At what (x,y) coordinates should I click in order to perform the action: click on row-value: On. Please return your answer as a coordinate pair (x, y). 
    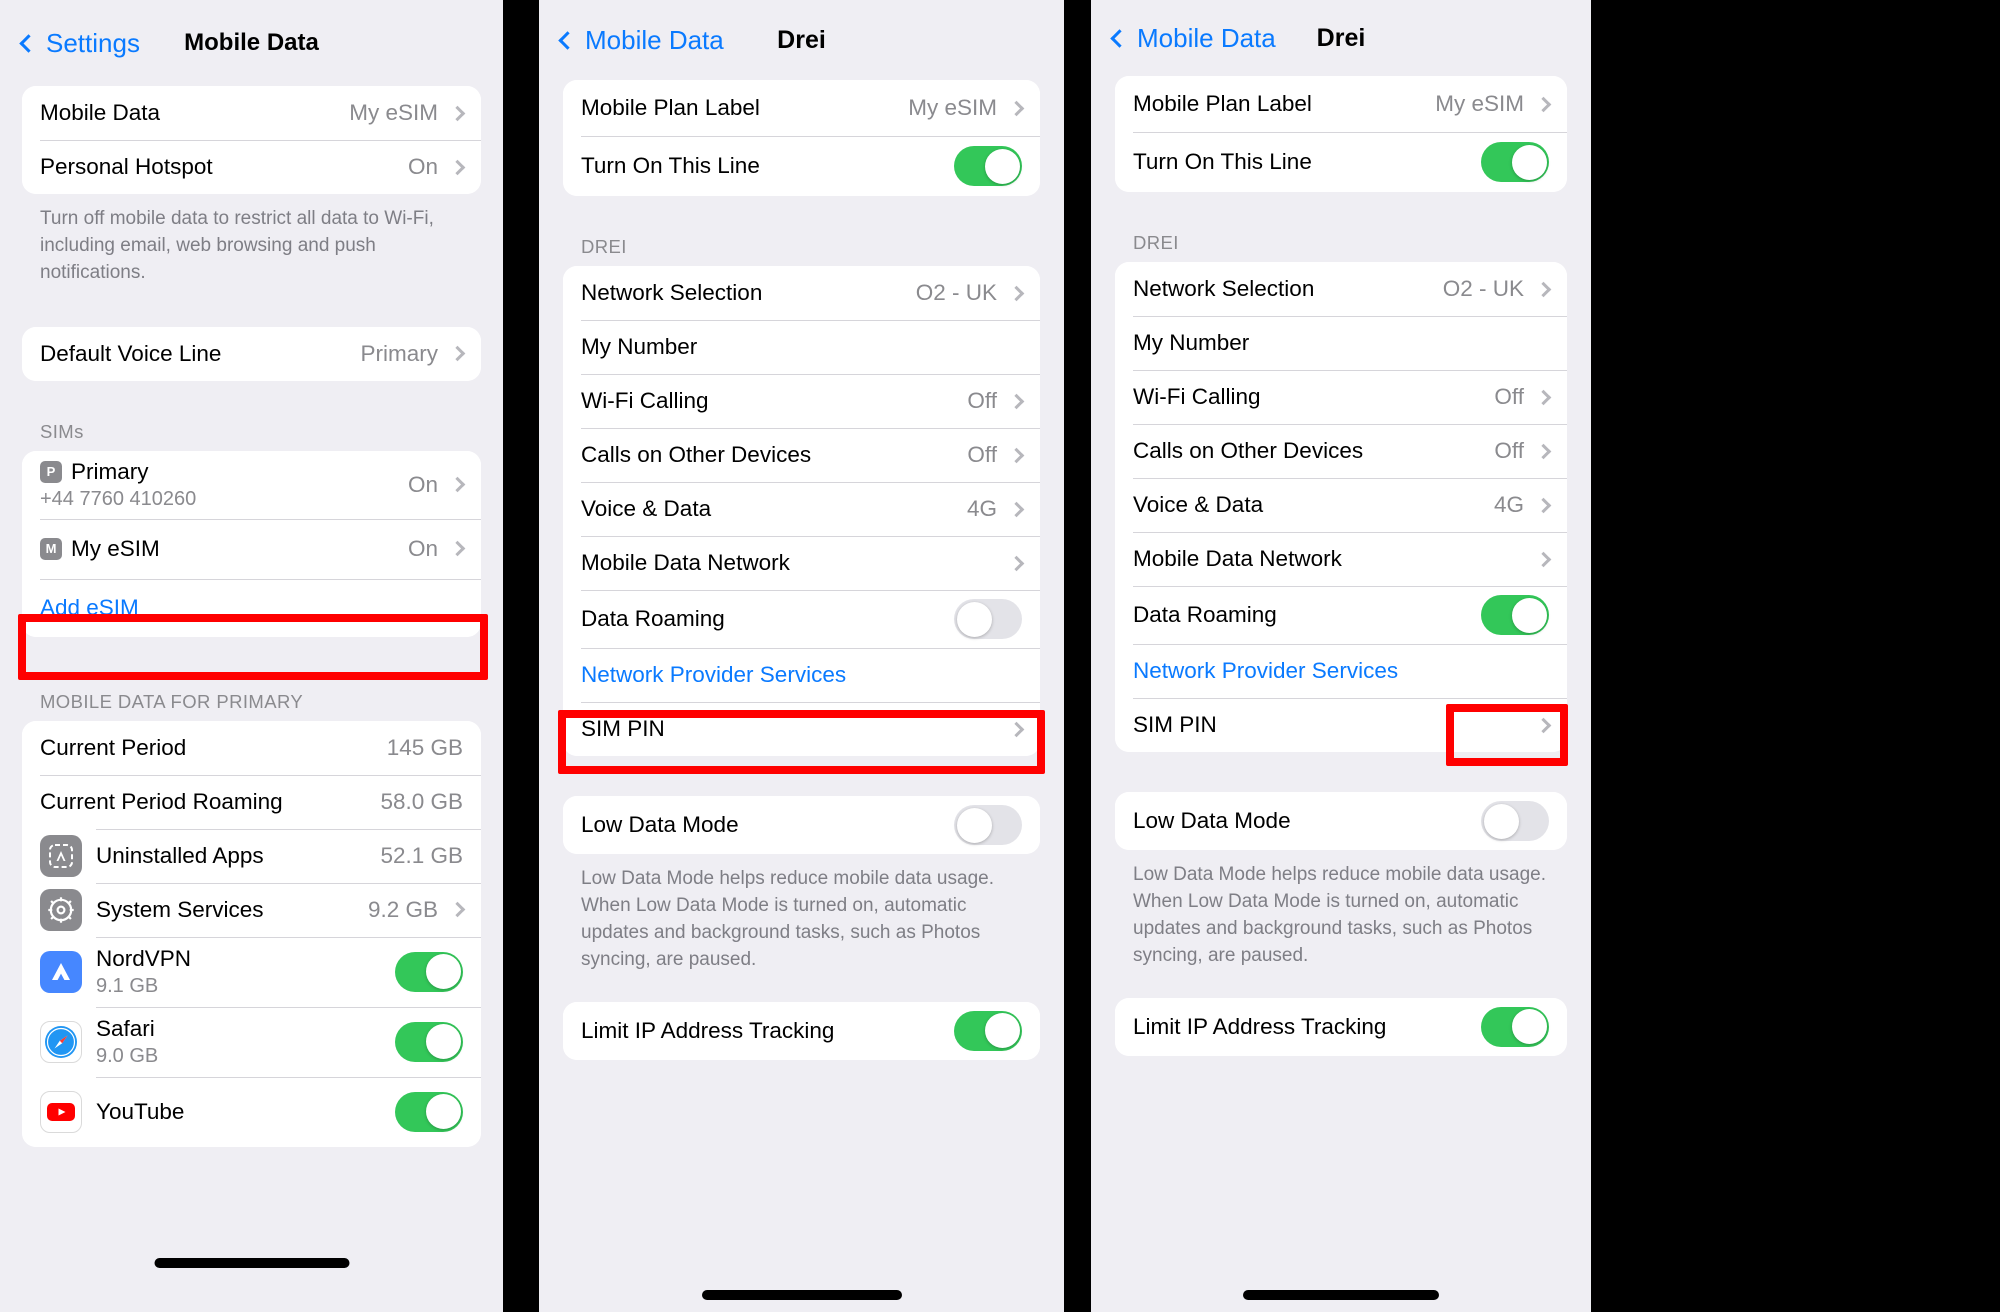
    Looking at the image, I should click on (422, 548).